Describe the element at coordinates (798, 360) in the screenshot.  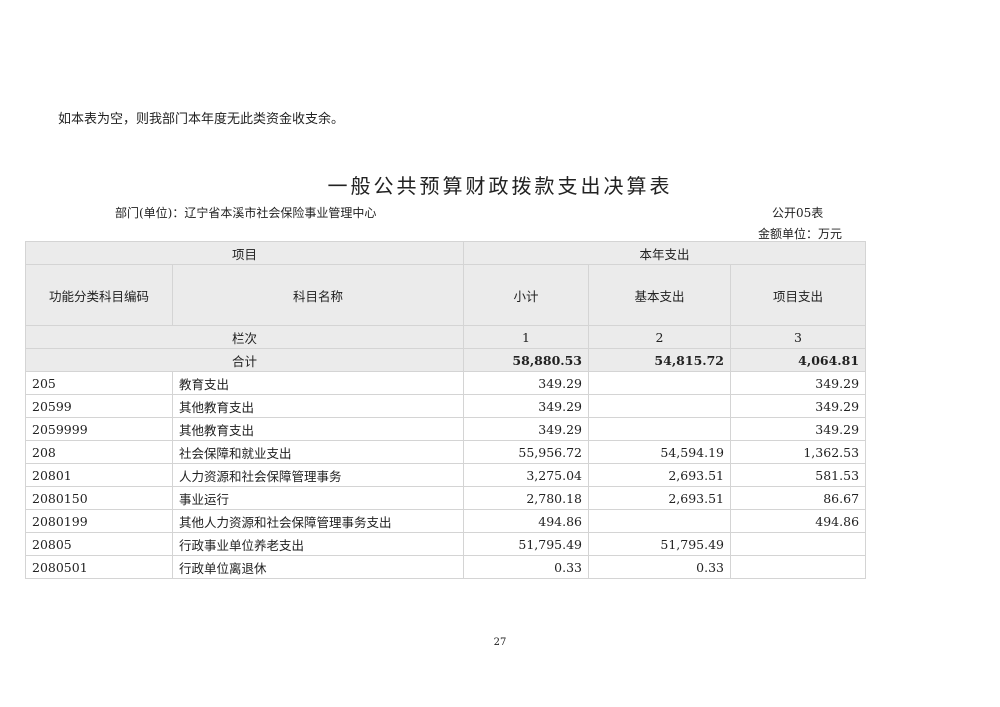
I see `total-program: 4,064.81` at that location.